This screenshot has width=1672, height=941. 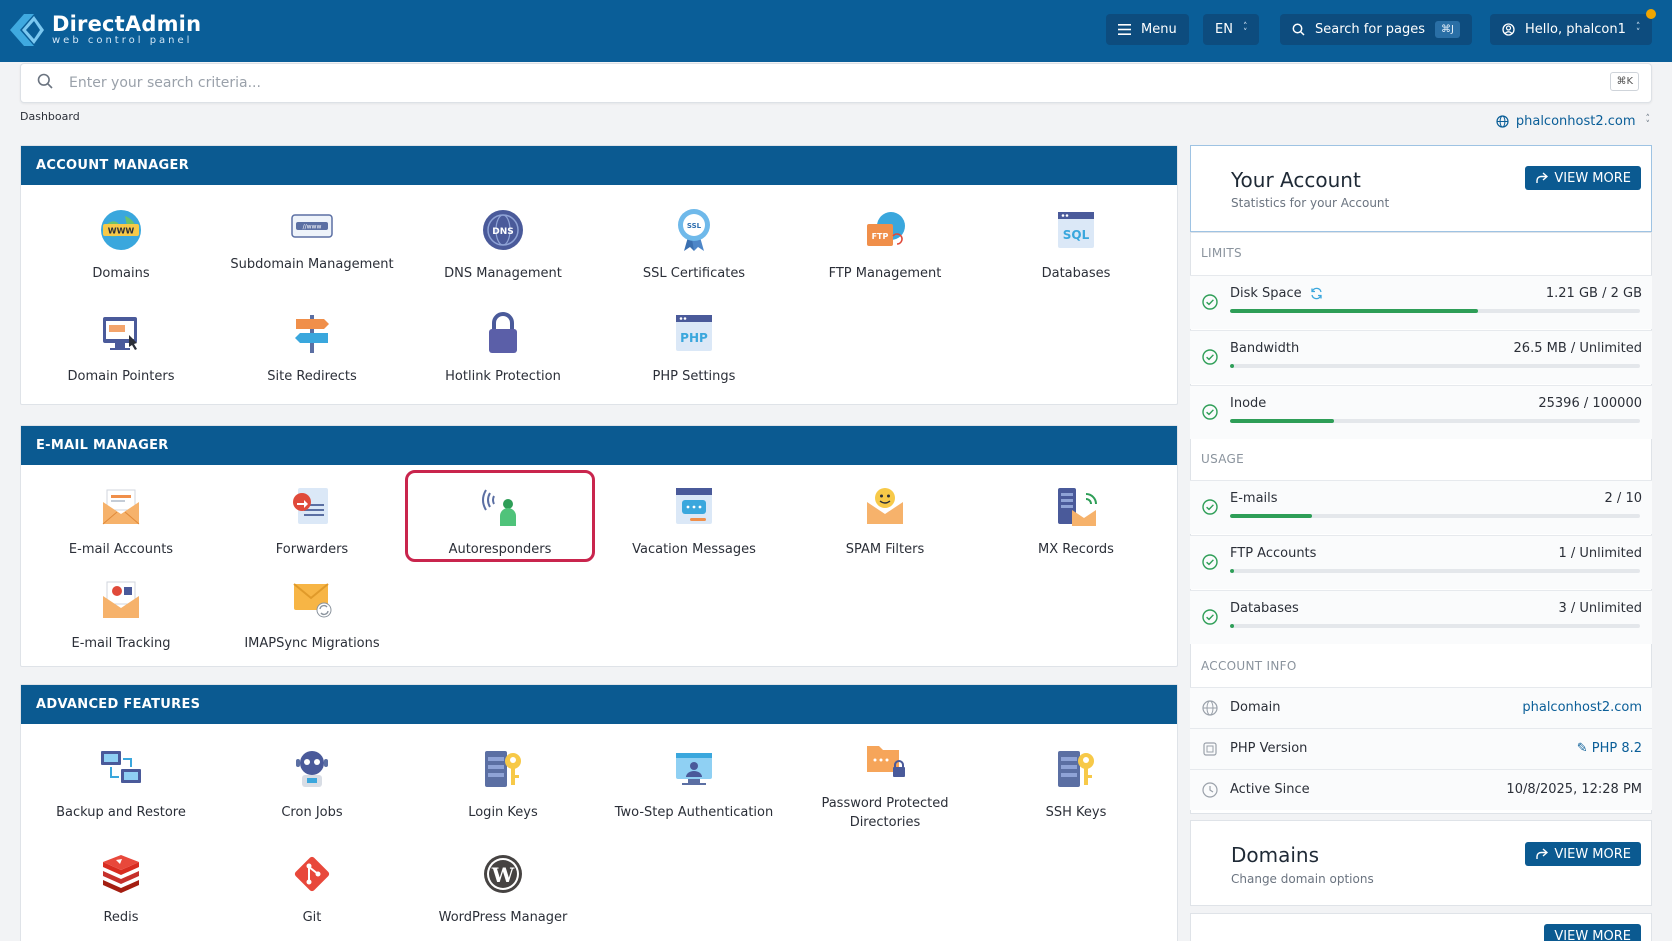 What do you see at coordinates (1265, 348) in the screenshot?
I see `stat-name: Bandwidth` at bounding box center [1265, 348].